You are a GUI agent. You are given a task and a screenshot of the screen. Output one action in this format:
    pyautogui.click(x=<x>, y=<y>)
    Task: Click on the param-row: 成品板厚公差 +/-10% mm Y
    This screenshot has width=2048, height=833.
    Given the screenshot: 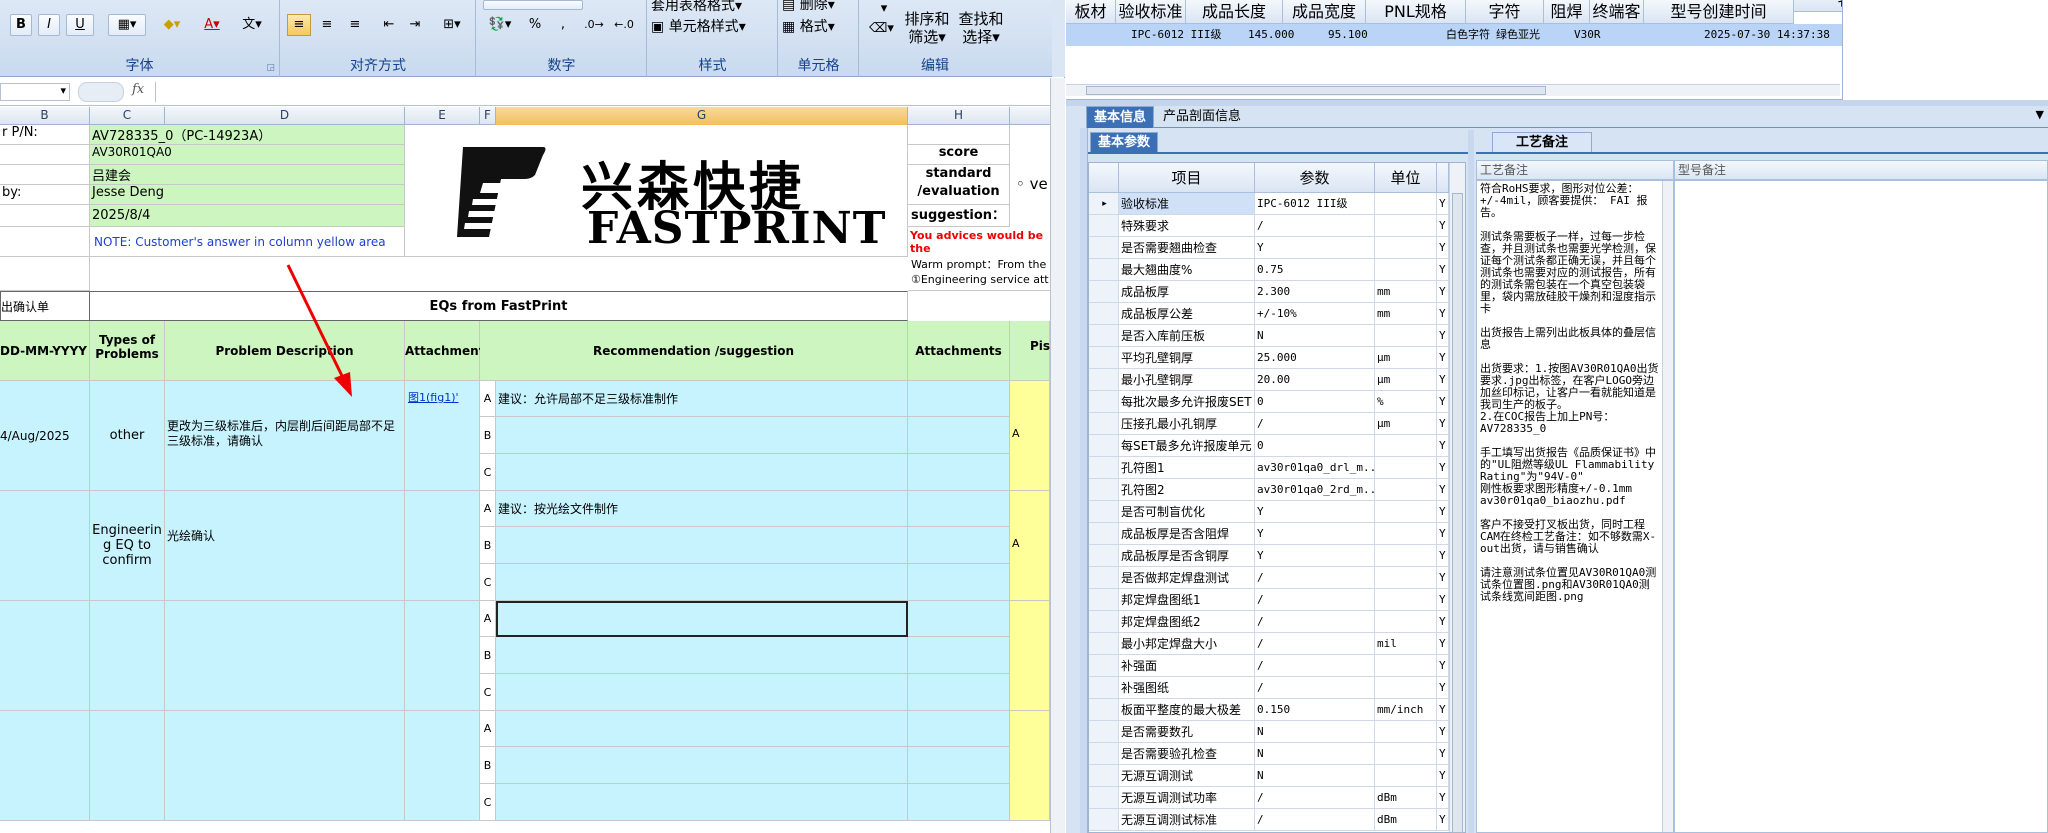 What is the action you would take?
    pyautogui.click(x=1269, y=314)
    